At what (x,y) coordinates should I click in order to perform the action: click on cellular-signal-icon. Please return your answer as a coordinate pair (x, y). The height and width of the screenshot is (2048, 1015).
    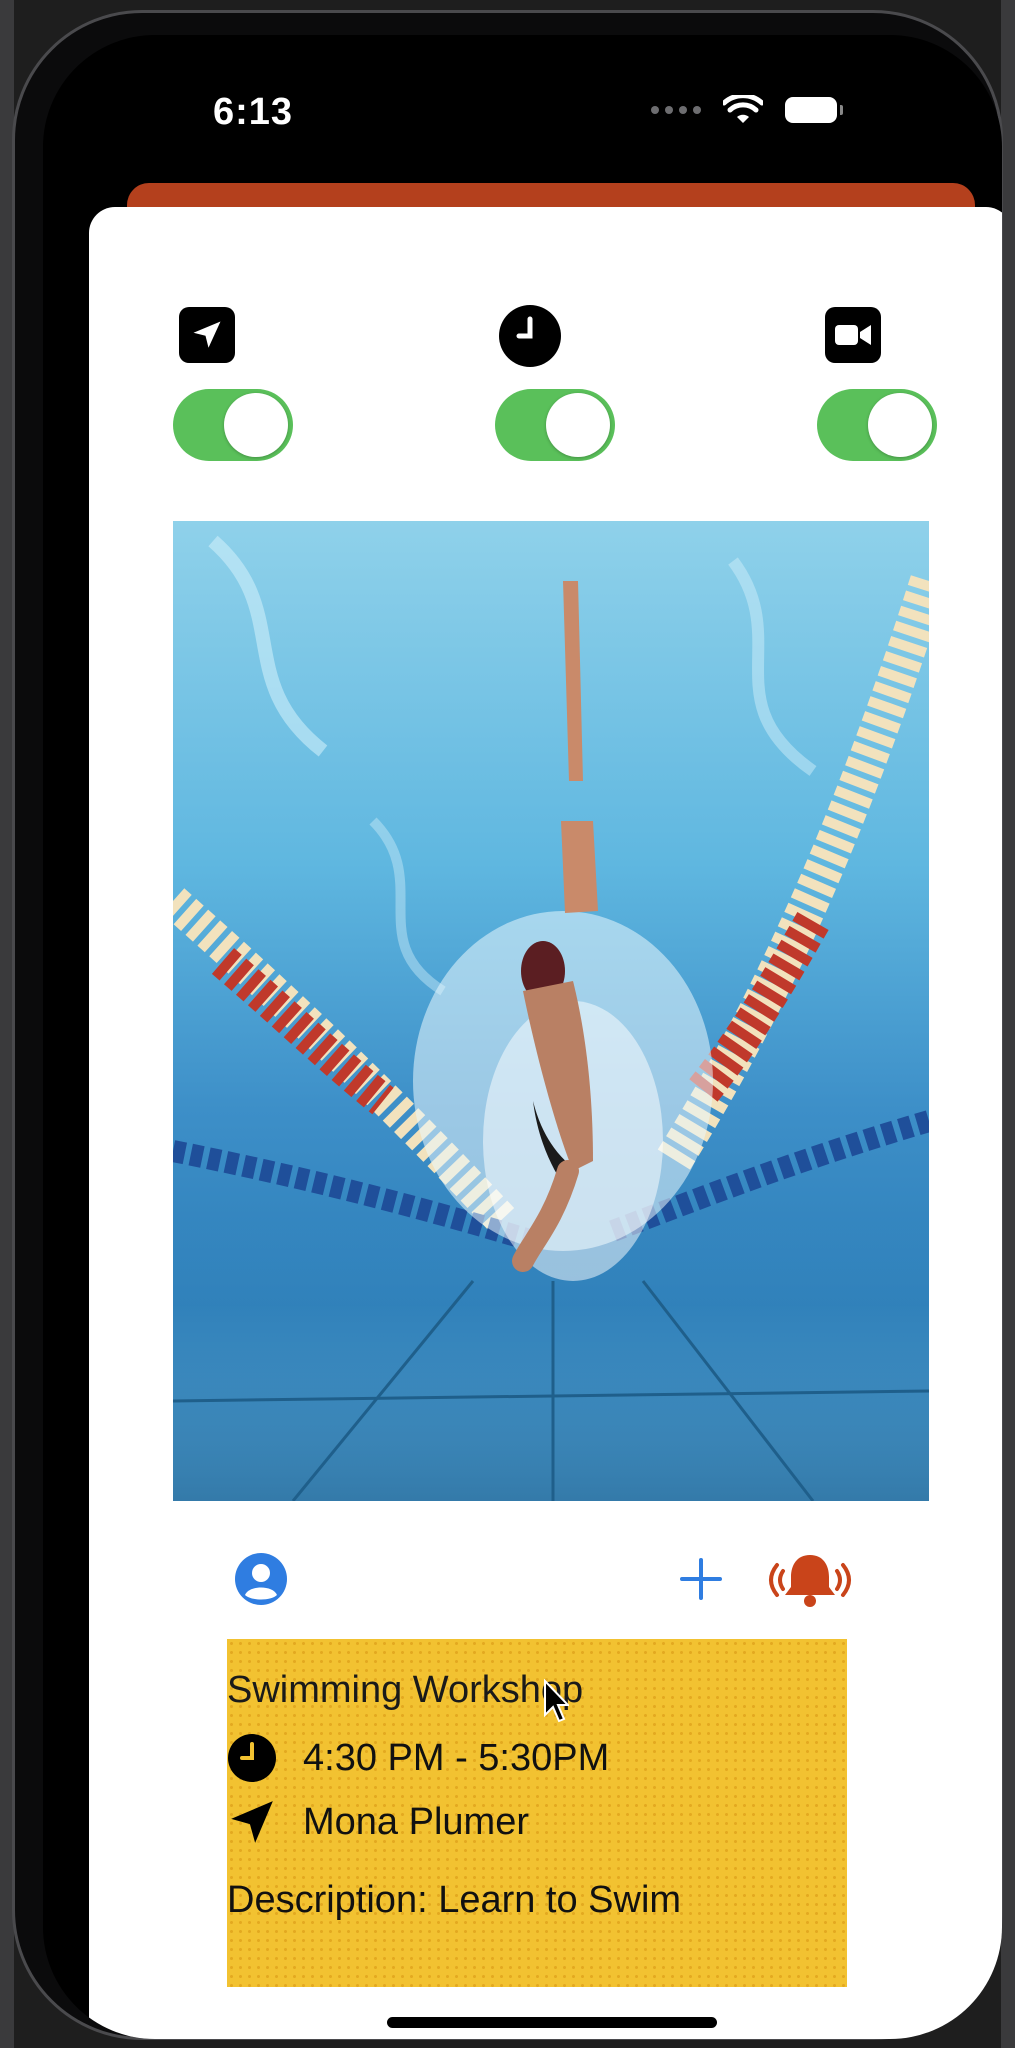
    Looking at the image, I should click on (676, 110).